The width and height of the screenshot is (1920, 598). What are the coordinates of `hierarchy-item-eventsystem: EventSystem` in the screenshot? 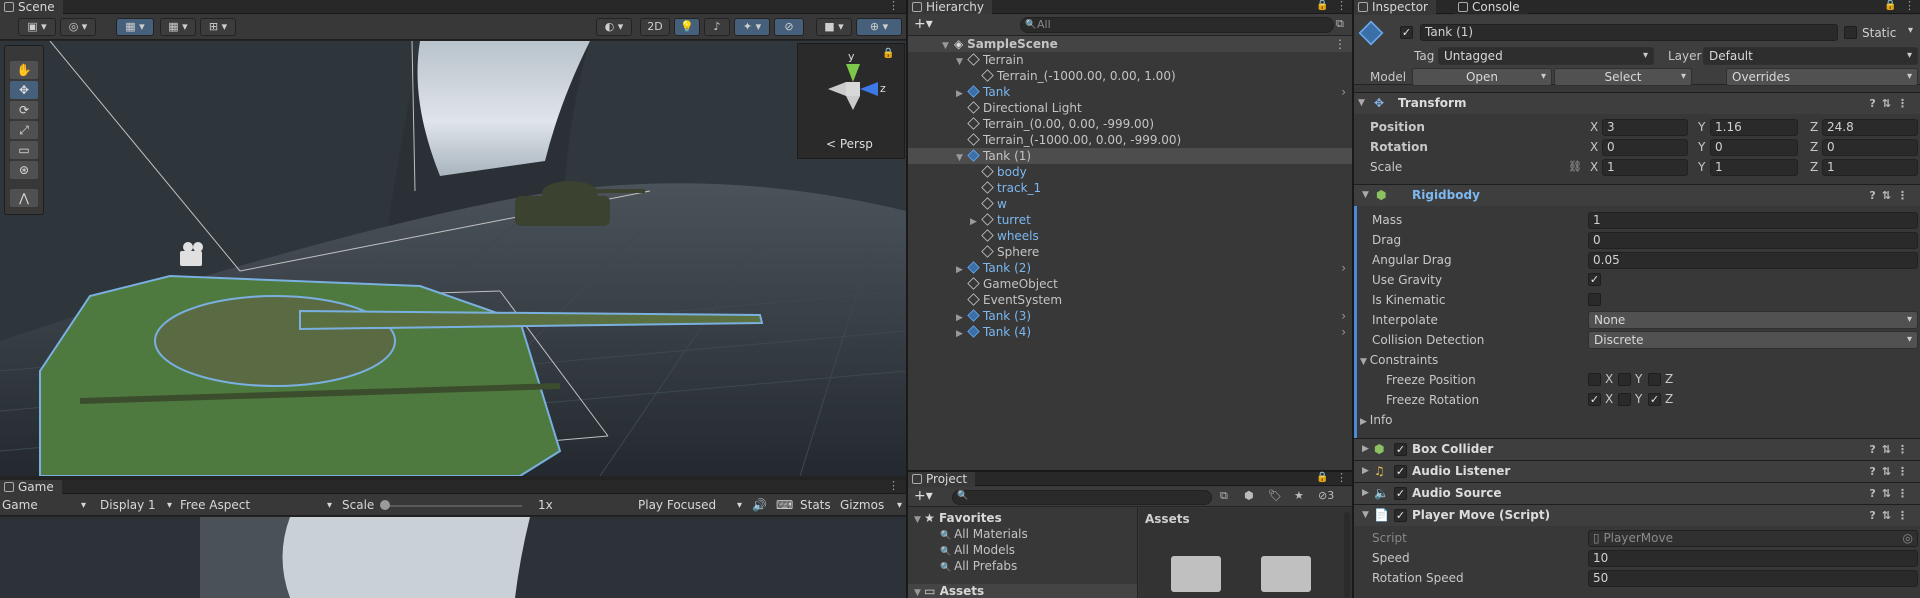 It's located at (1130, 300).